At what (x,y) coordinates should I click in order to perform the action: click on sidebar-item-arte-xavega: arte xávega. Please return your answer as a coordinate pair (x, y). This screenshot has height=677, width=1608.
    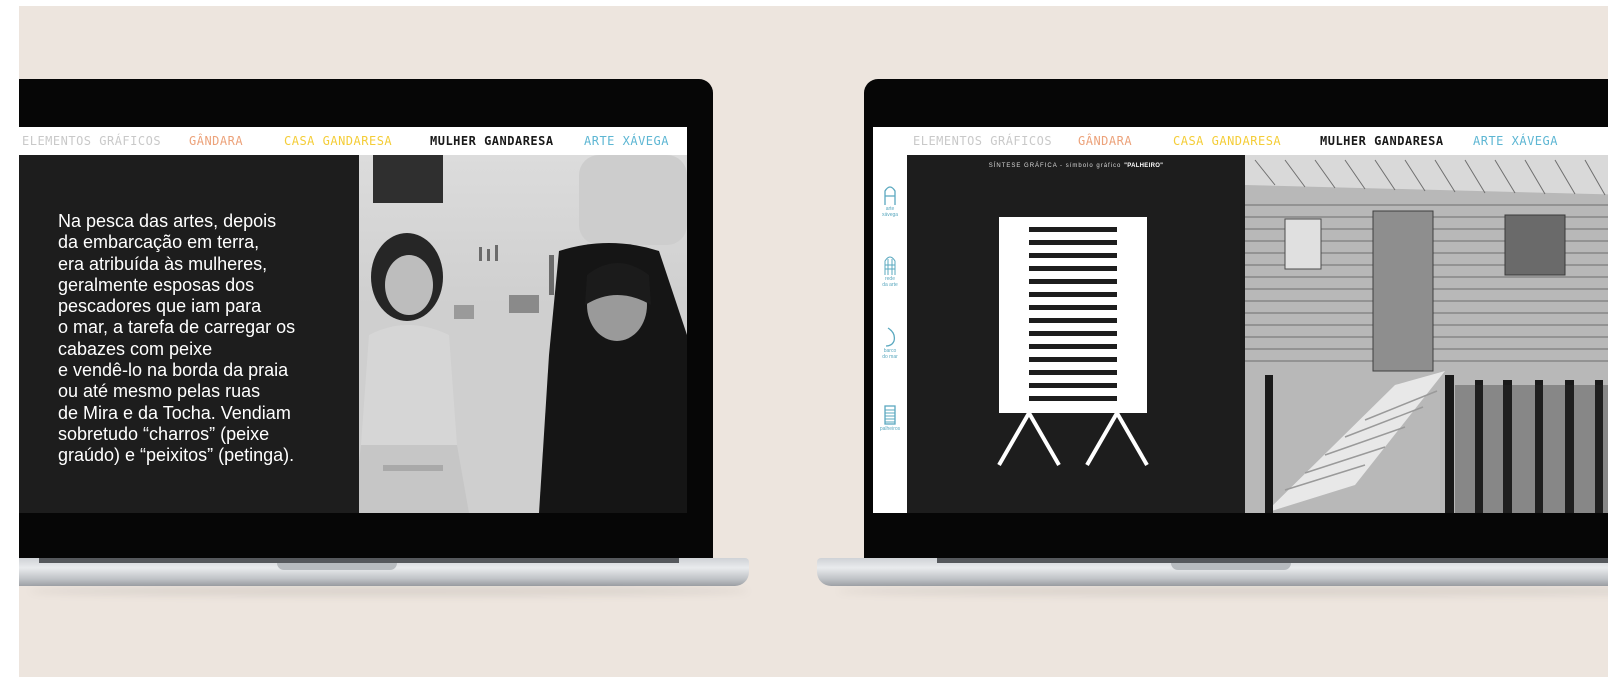
    Looking at the image, I should click on (890, 201).